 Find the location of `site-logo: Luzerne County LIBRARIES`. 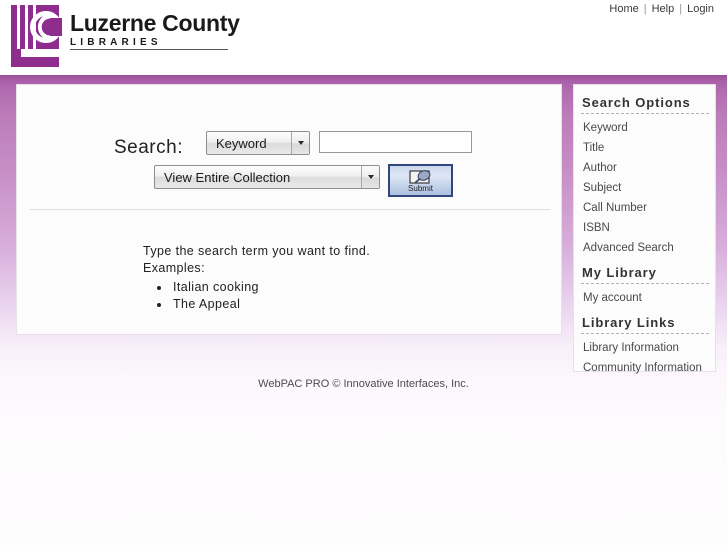

site-logo: Luzerne County LIBRARIES is located at coordinates (124, 39).